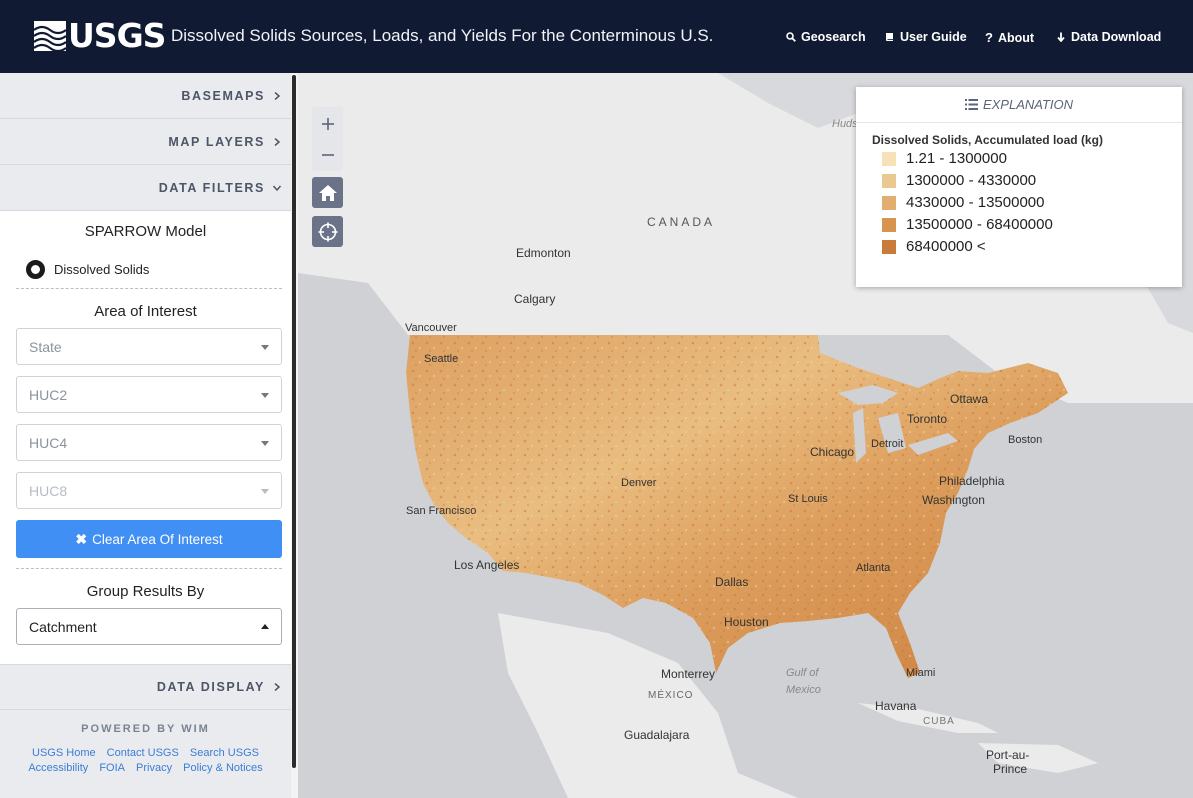 Image resolution: width=1193 pixels, height=798 pixels. Describe the element at coordinates (1061, 37) in the screenshot. I see `arrow-down-icon` at that location.